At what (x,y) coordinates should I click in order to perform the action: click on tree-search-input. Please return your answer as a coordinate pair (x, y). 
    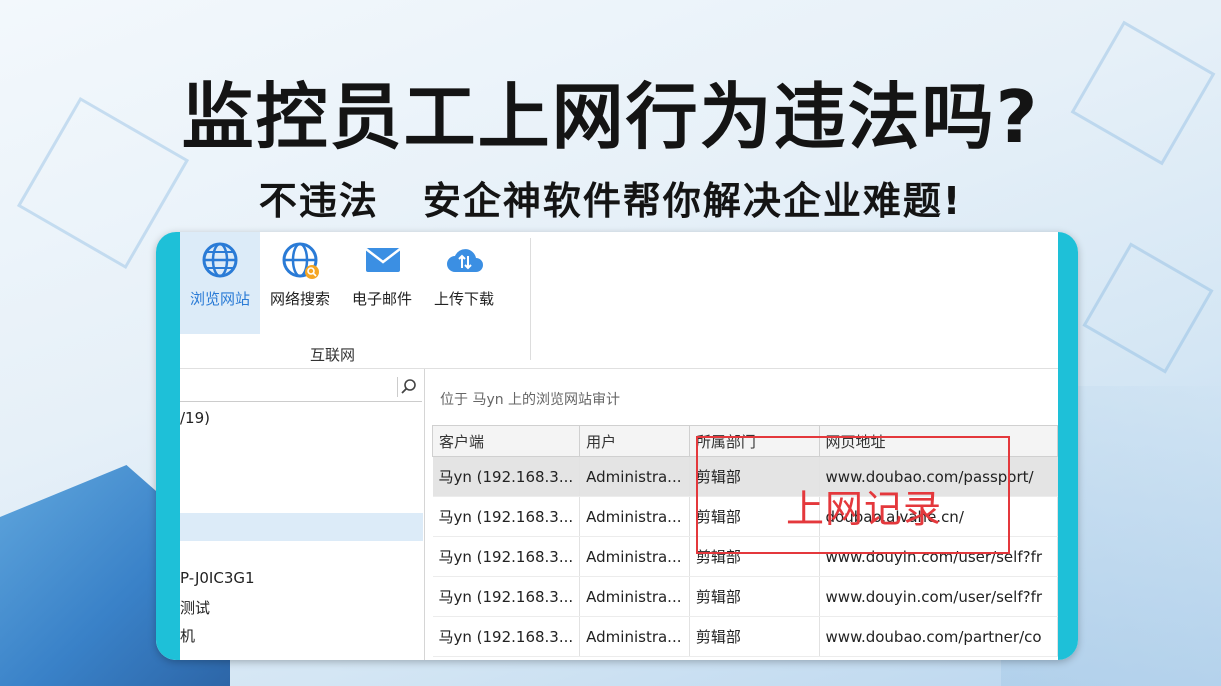
    Looking at the image, I should click on (301, 387).